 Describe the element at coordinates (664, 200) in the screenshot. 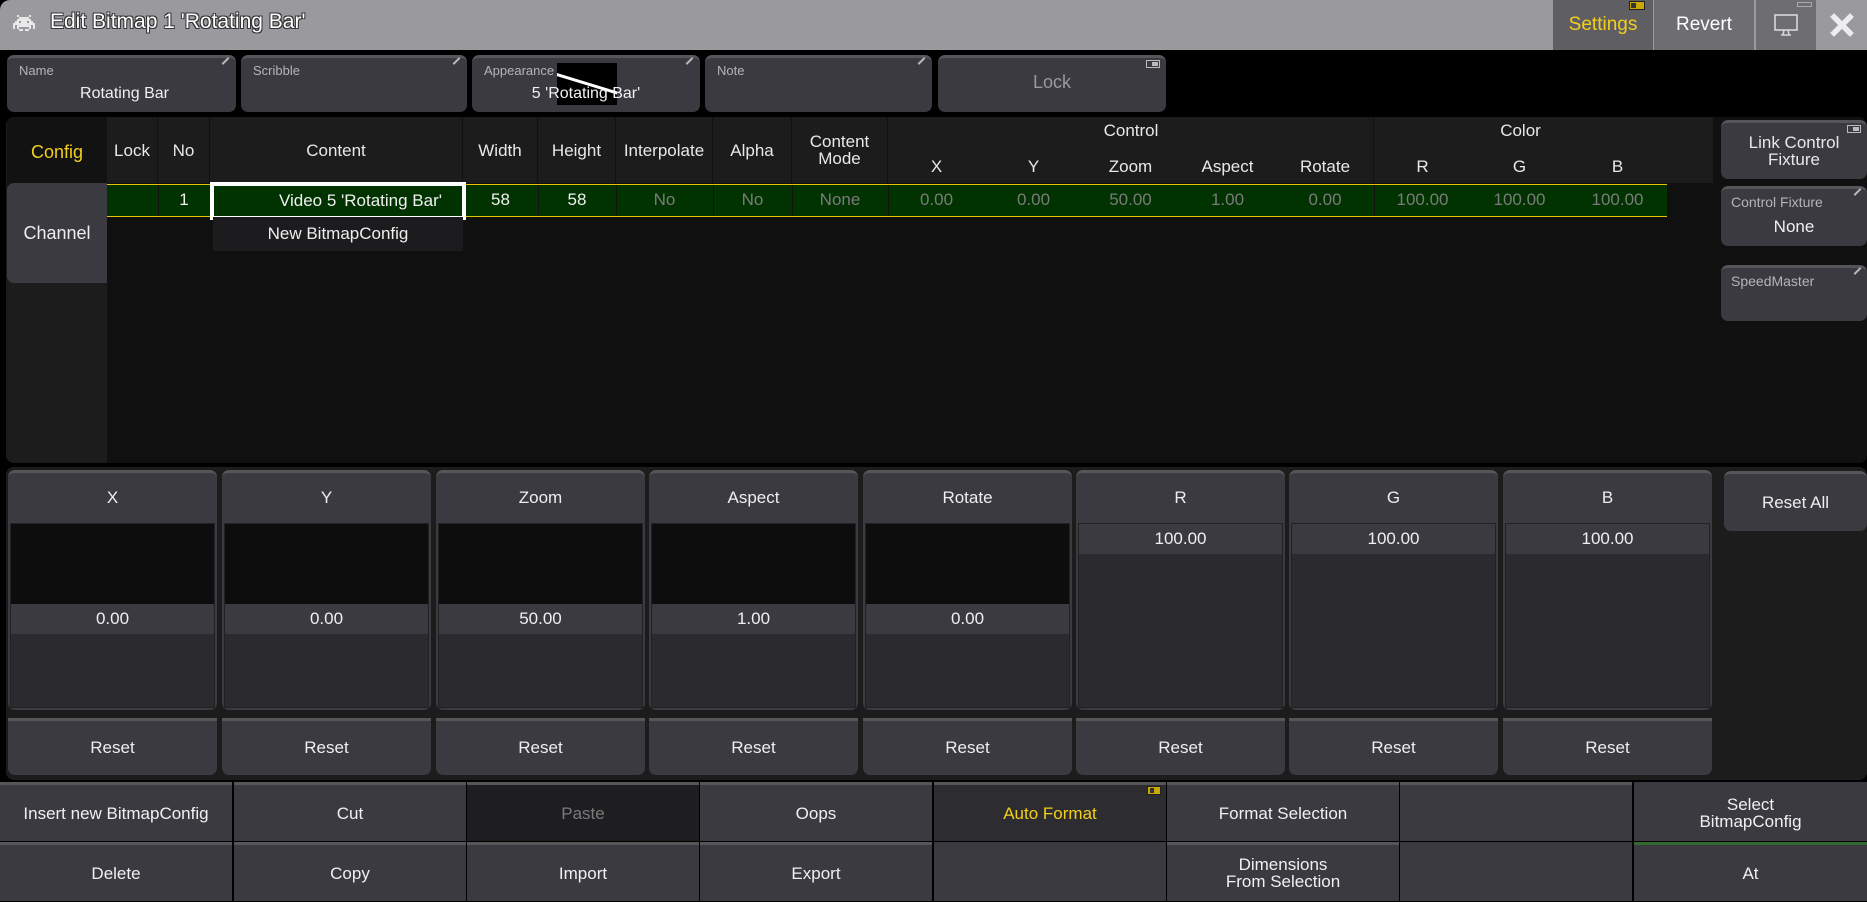

I see `cell-interpolate: No` at that location.